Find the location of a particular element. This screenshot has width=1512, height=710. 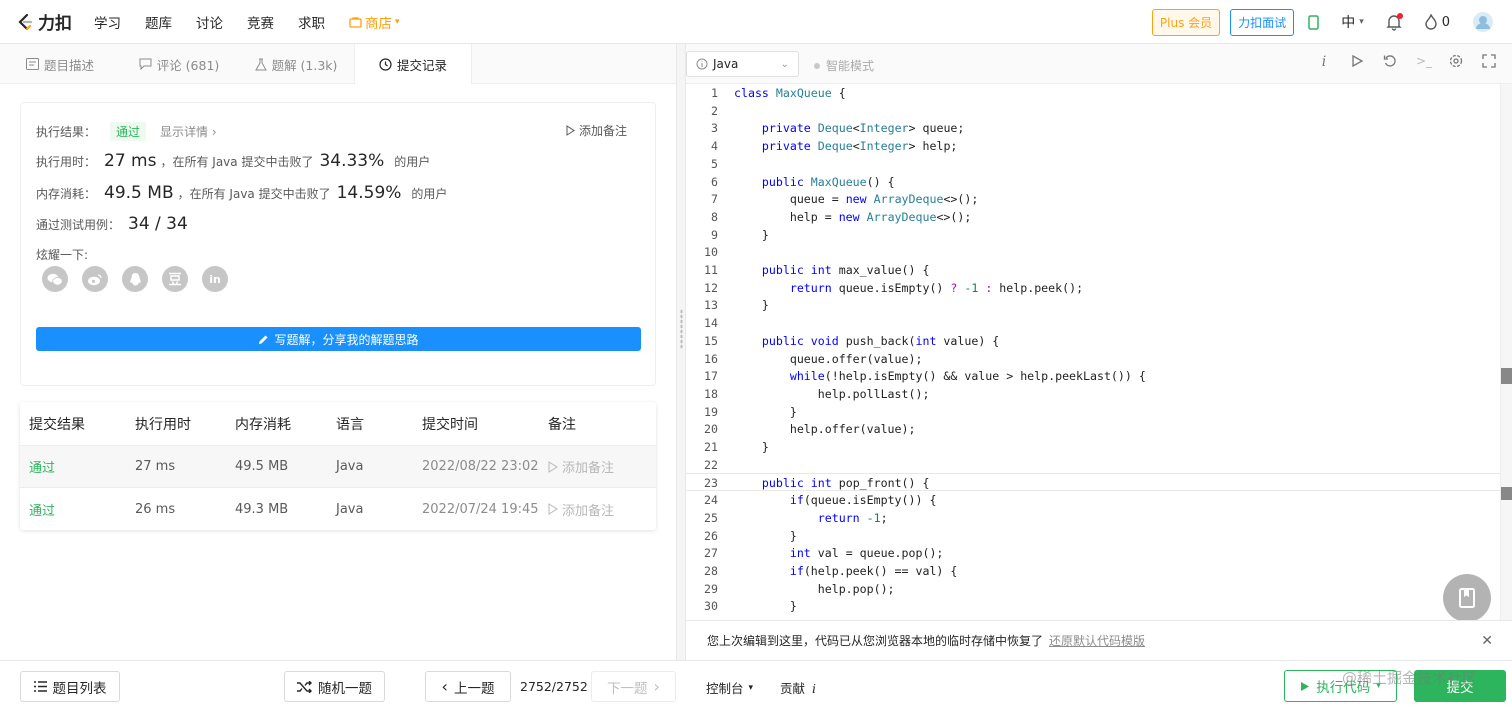

users-text: 的用户 is located at coordinates (429, 194).